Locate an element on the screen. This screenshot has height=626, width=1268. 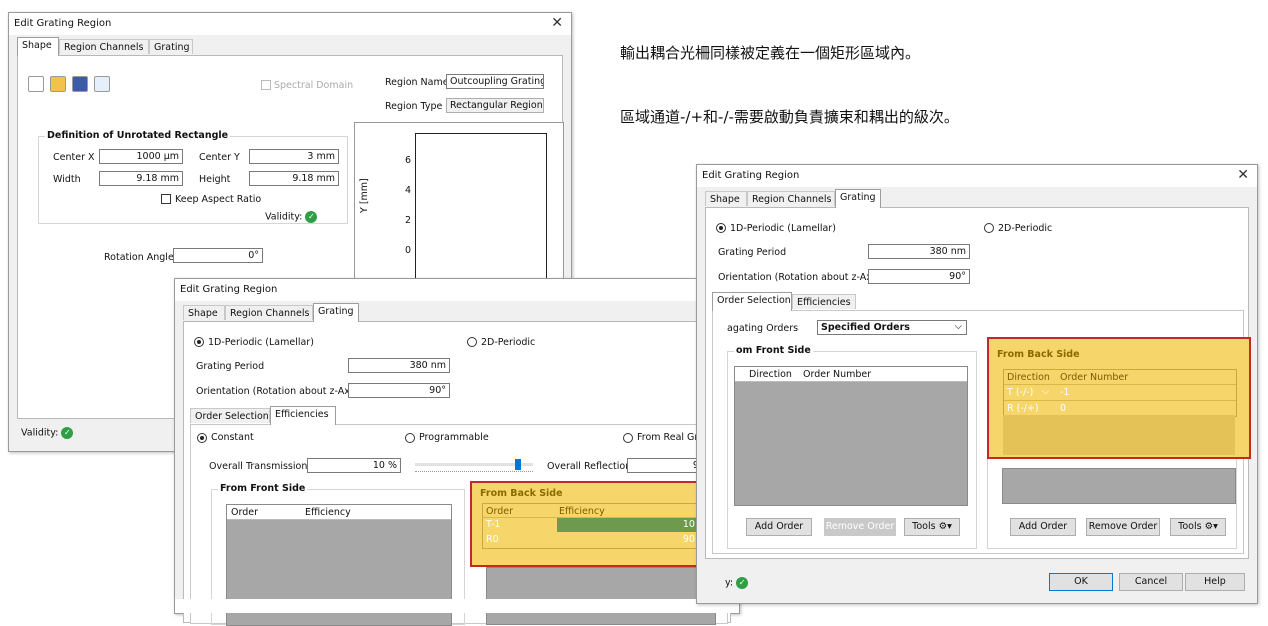
width-field: 9.18 mm is located at coordinates (141, 178).